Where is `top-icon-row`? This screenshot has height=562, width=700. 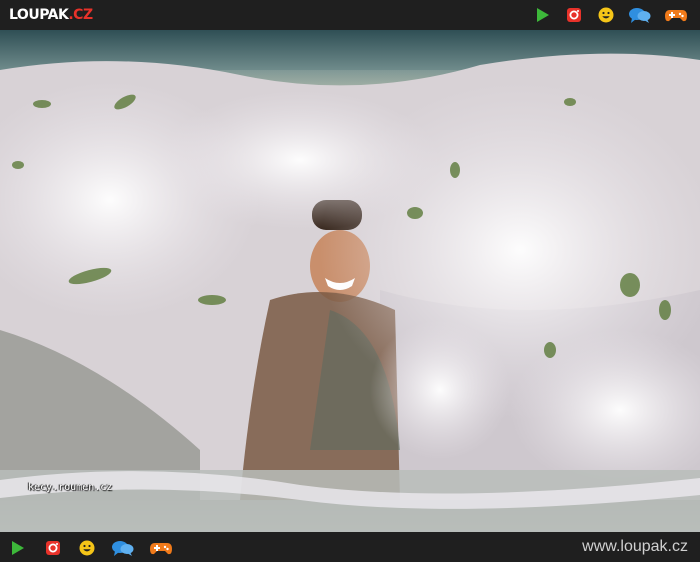
top-icon-row is located at coordinates (610, 15).